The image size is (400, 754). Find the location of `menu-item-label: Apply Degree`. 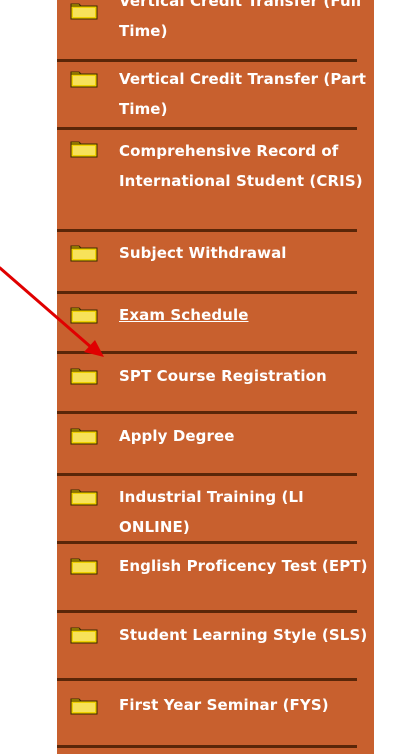

menu-item-label: Apply Degree is located at coordinates (244, 436).